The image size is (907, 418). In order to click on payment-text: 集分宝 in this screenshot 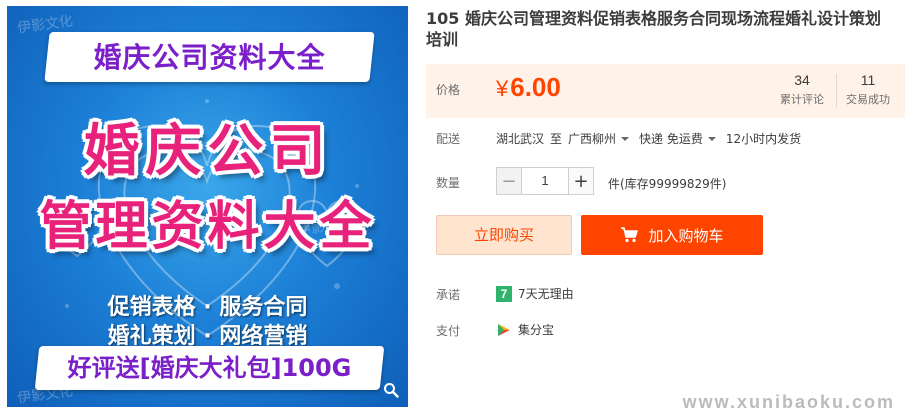, I will do `click(536, 330)`.